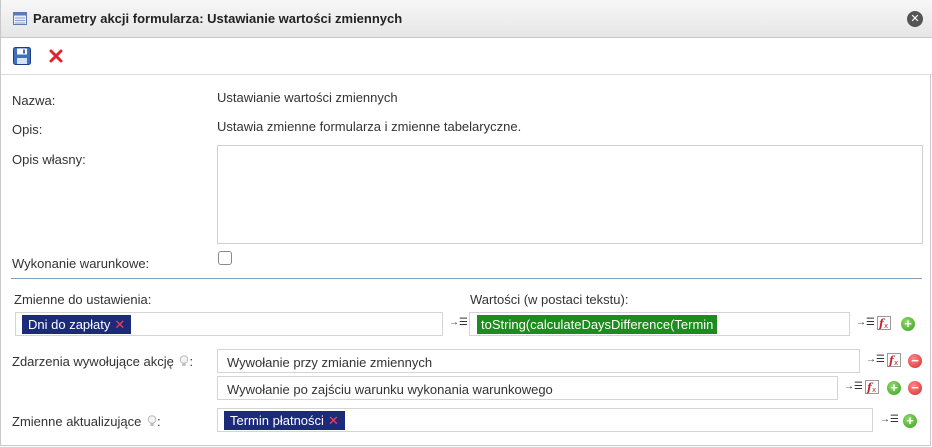  I want to click on close-icon: ✕, so click(915, 19).